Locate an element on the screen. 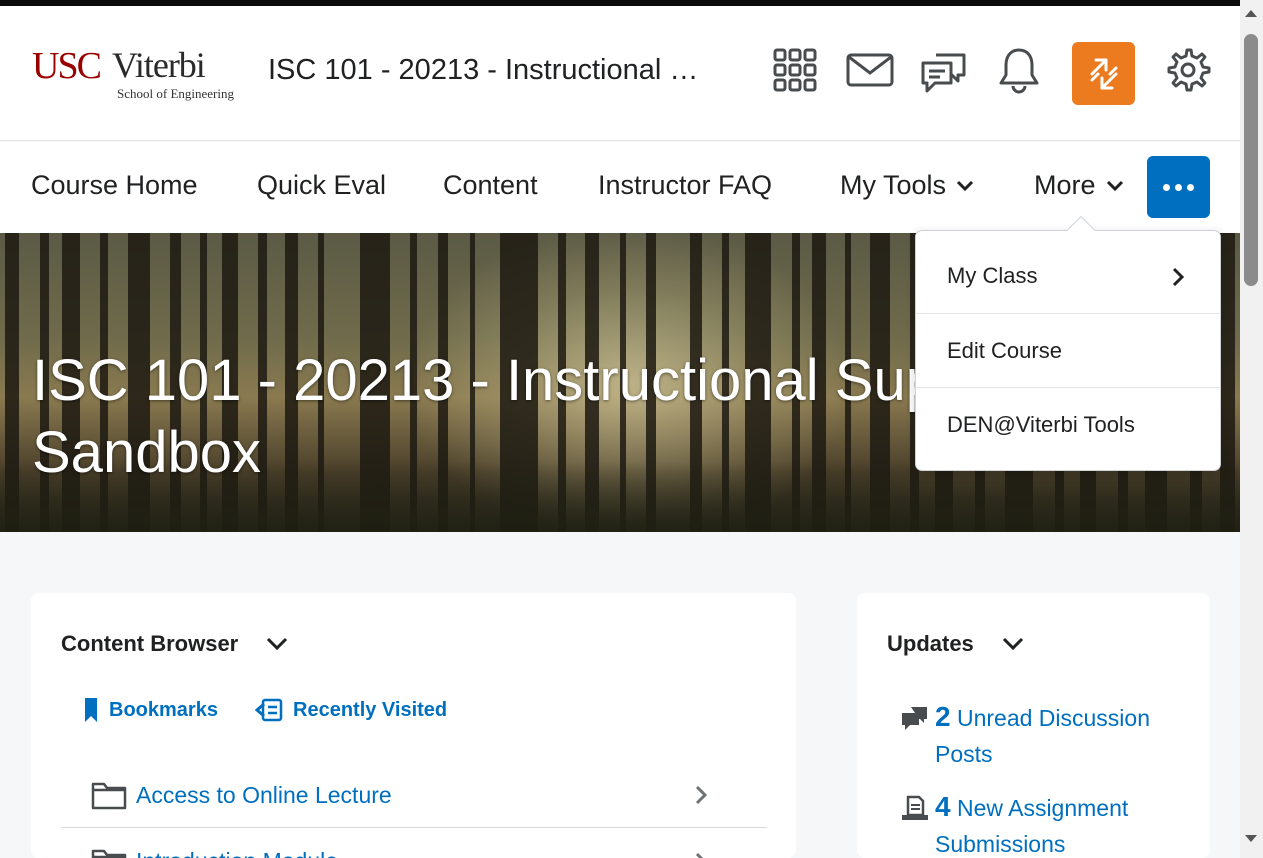  bookmarks-link: Bookmarks is located at coordinates (150, 710).